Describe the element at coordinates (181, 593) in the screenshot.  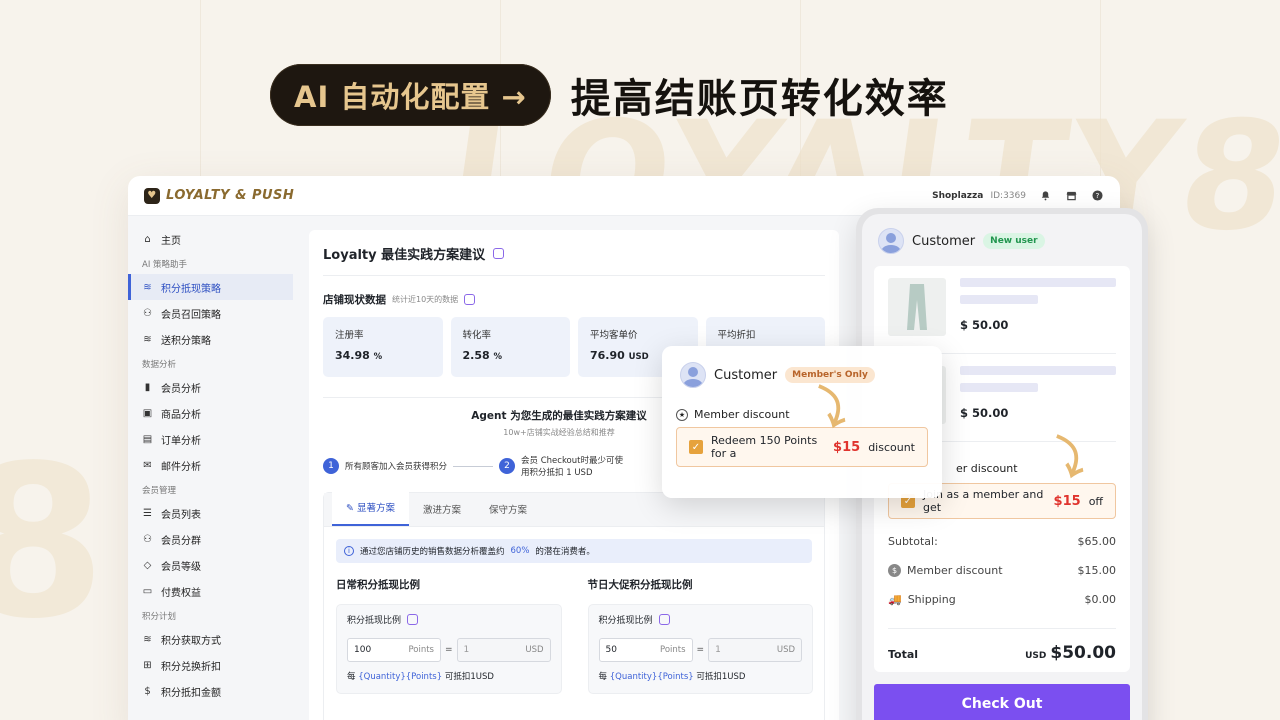
I see `sidebar-item-label: 付费权益` at that location.